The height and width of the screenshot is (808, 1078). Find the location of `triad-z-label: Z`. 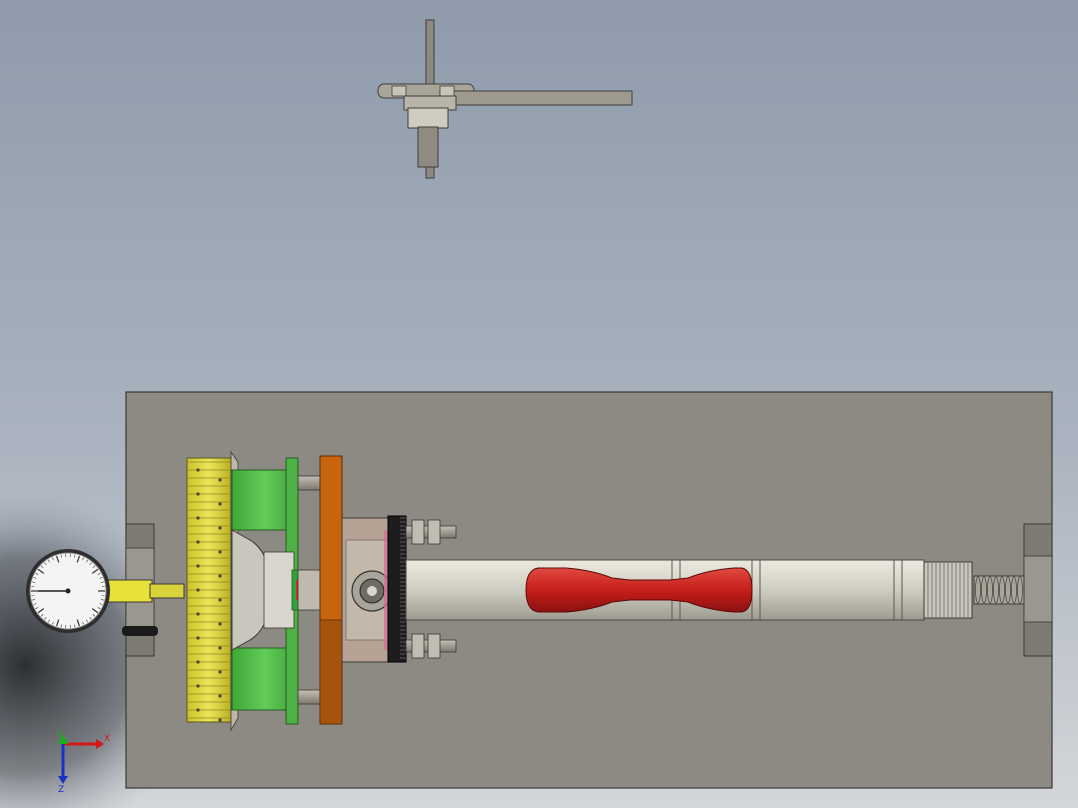

triad-z-label: Z is located at coordinates (61, 790).